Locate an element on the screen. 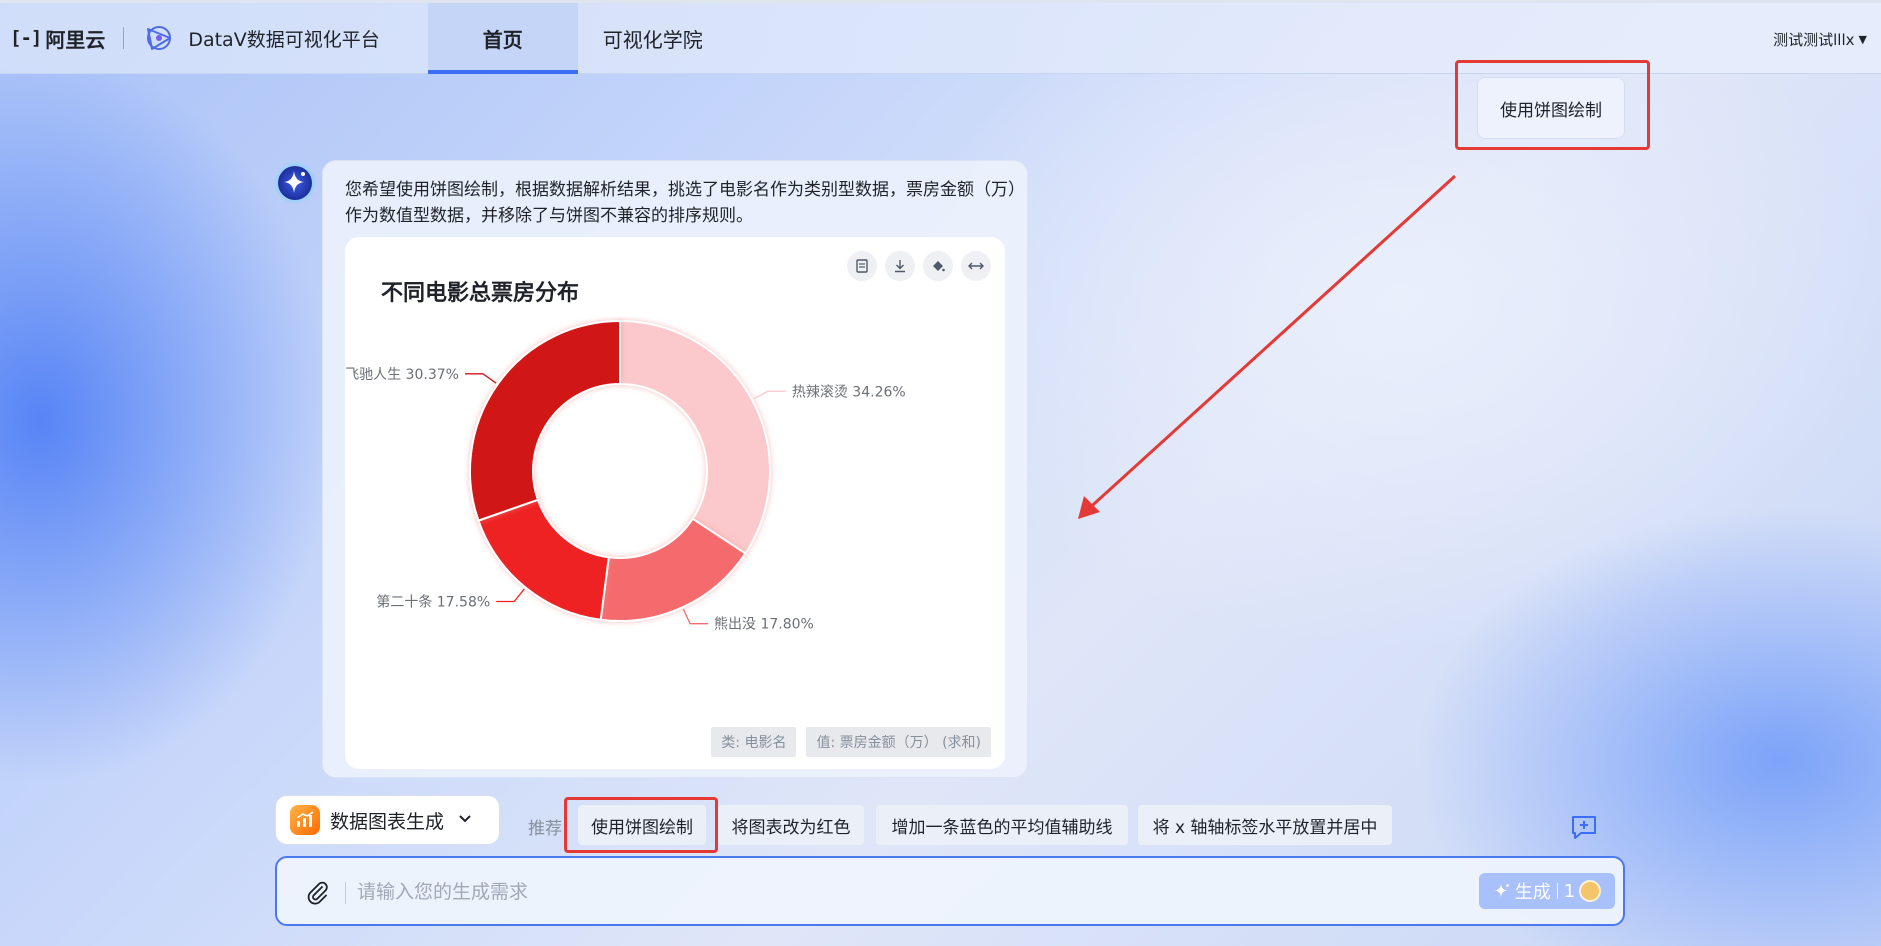 This screenshot has height=946, width=1881. generator-mode-label: 数据图表生成 is located at coordinates (387, 821).